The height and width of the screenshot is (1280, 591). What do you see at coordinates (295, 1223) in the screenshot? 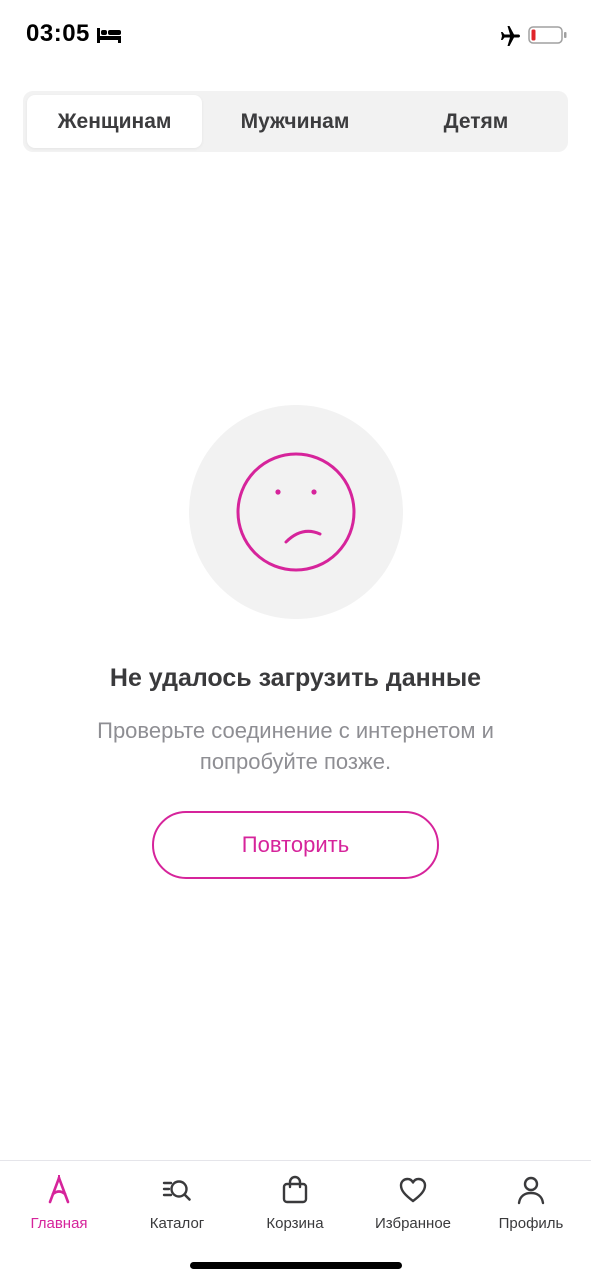
I see `nav-label-cart: Корзина` at bounding box center [295, 1223].